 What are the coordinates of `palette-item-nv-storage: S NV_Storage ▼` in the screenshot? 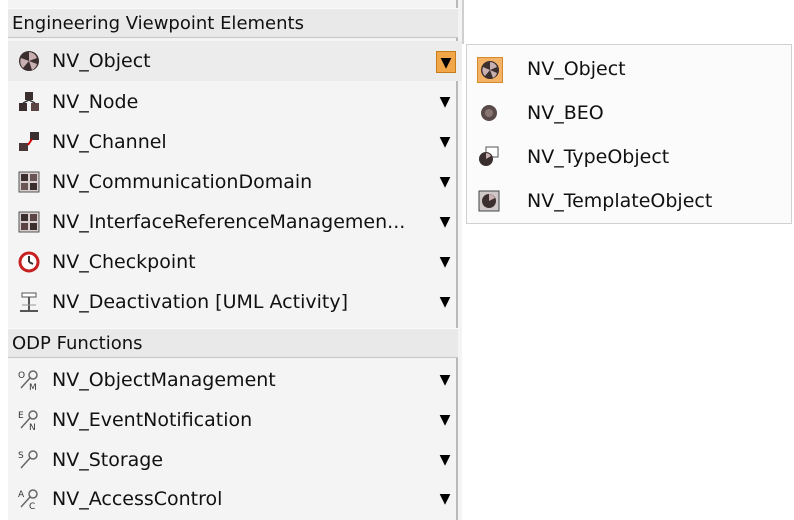 It's located at (235, 460).